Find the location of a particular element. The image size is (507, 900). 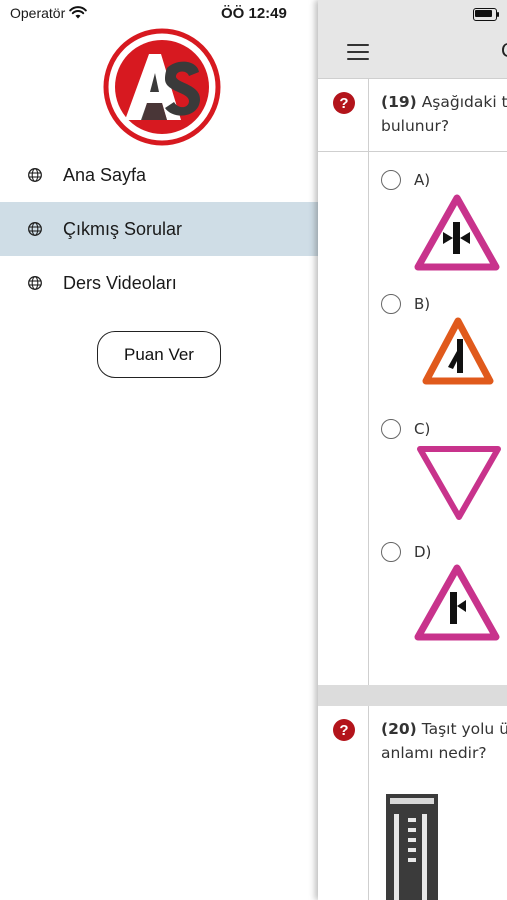

menu-item-ders-videolari: Ders Videoları is located at coordinates (159, 283).